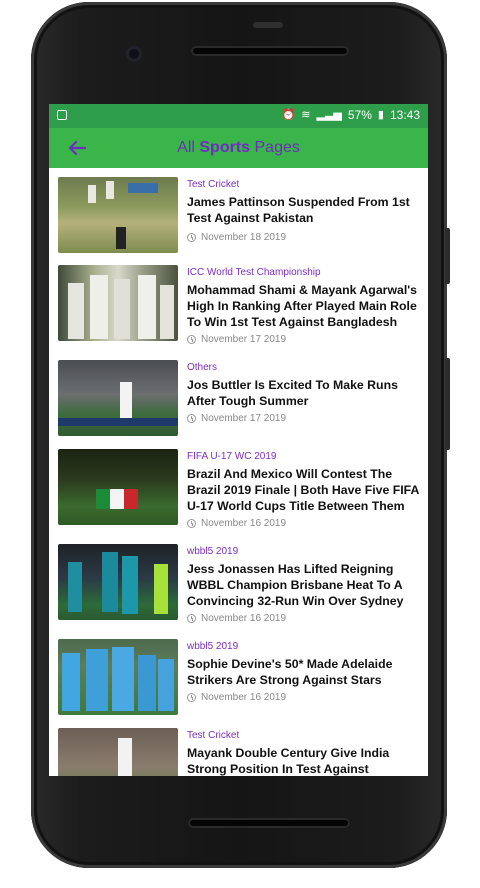 The width and height of the screenshot is (480, 888). Describe the element at coordinates (447, 256) in the screenshot. I see `volume-button` at that location.